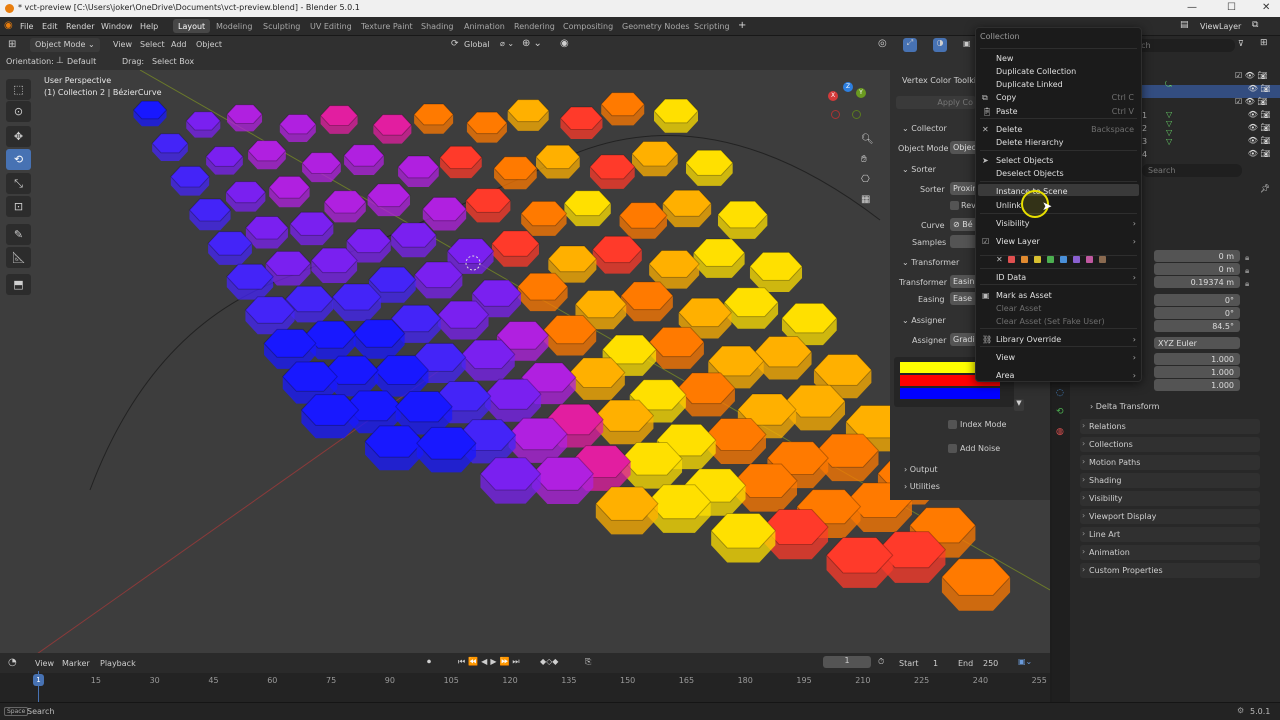  What do you see at coordinates (1005, 375) in the screenshot?
I see `menu-item-area: Area` at bounding box center [1005, 375].